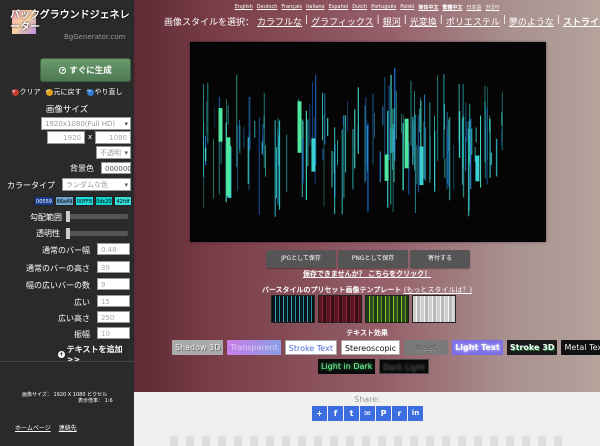 This screenshot has width=600, height=446. I want to click on app-title: バックグラウンドジェネレーター, so click(70, 22).